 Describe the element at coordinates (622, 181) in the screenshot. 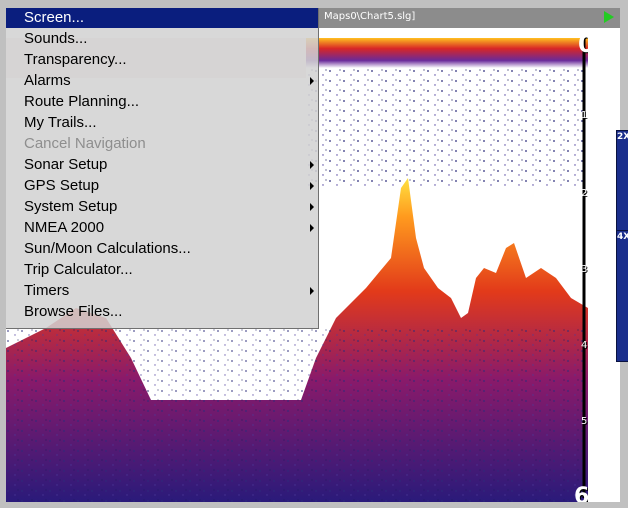

I see `zoom-bar-2x: 2X` at that location.